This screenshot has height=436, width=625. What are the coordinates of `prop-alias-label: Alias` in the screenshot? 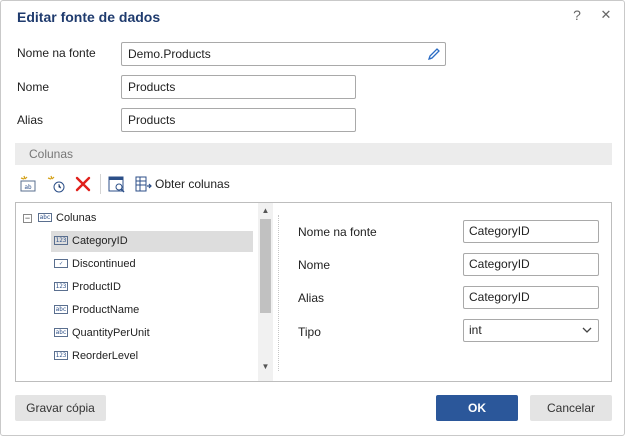 It's located at (311, 298).